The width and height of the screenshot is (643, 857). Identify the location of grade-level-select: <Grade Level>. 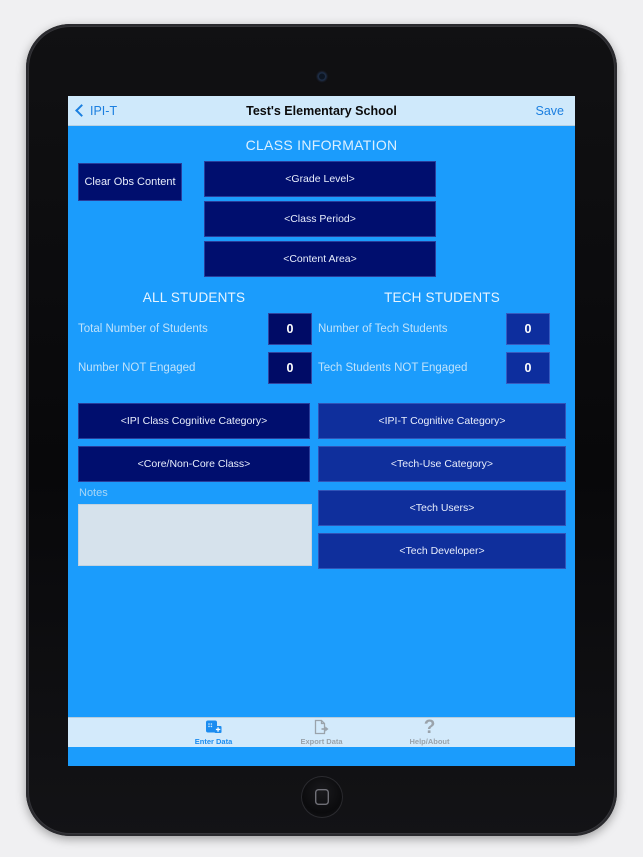
(320, 179).